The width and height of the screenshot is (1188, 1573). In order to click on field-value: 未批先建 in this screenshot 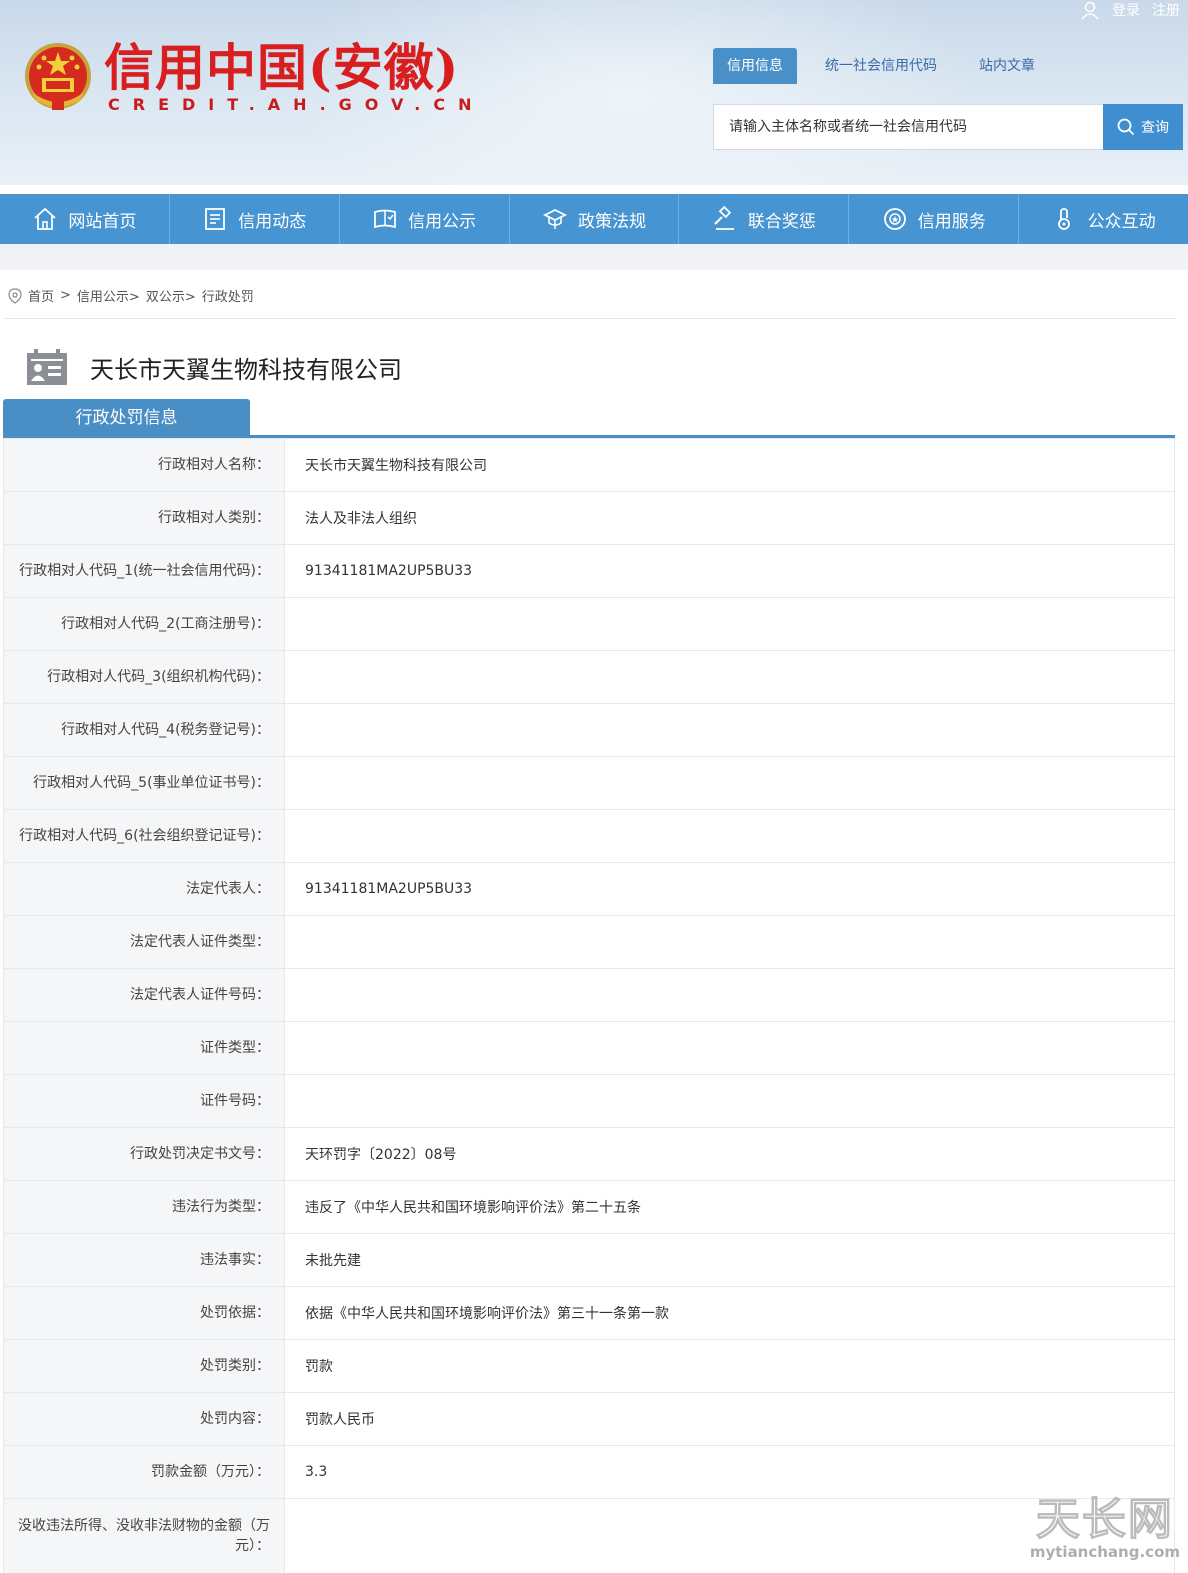, I will do `click(729, 1260)`.